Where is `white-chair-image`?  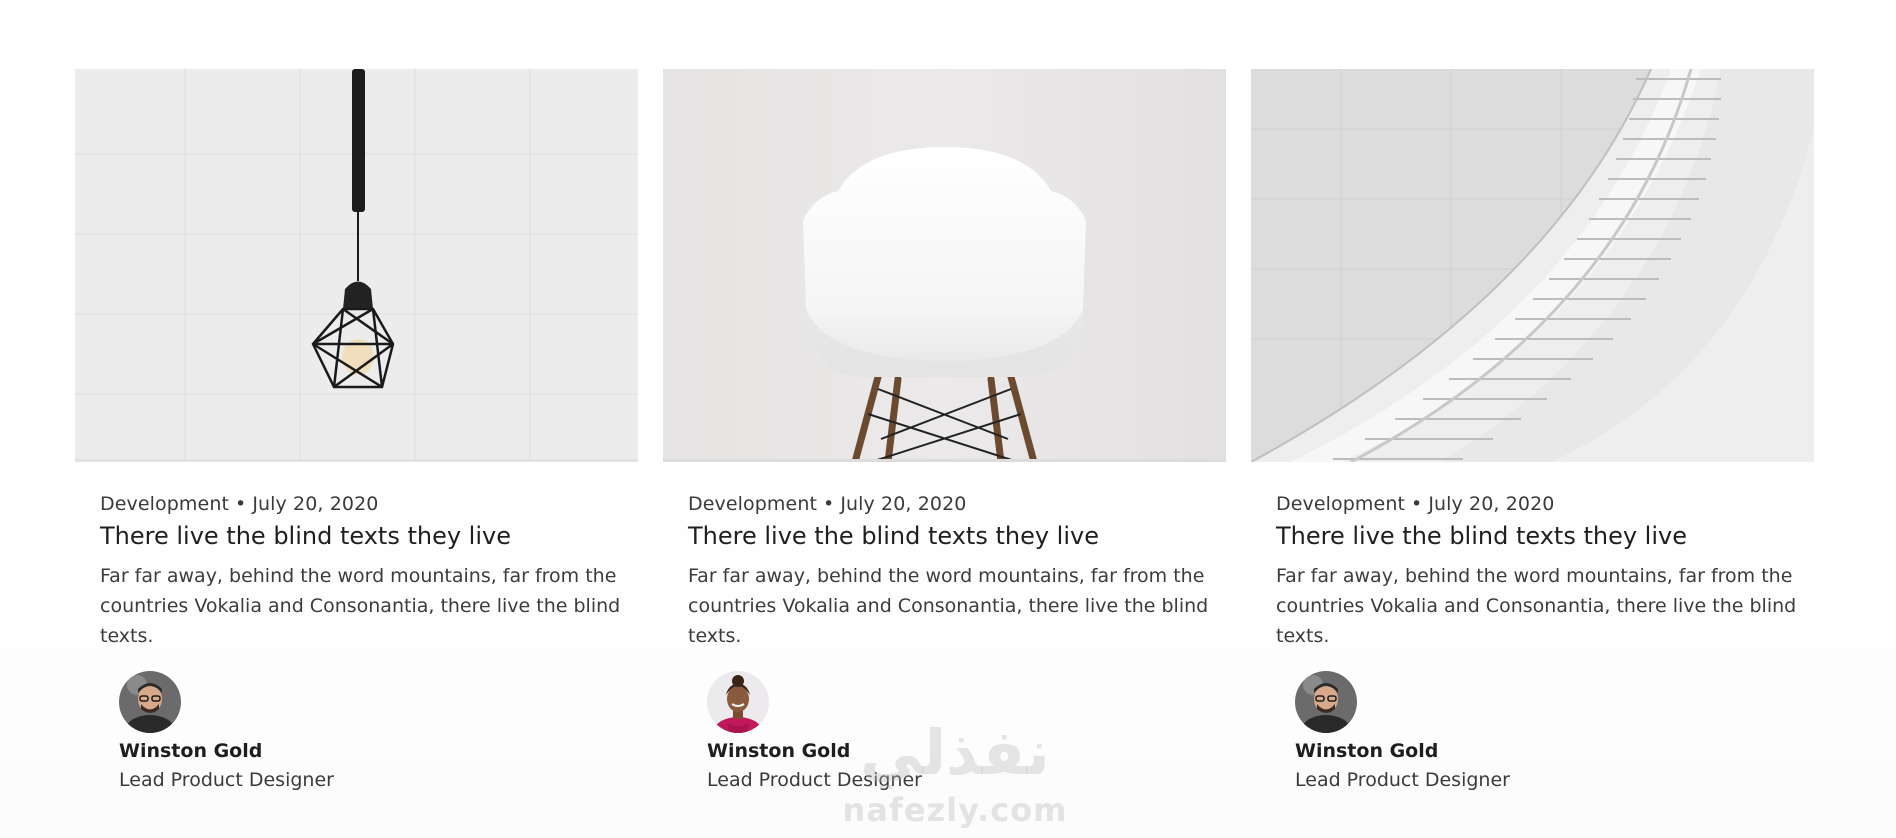 white-chair-image is located at coordinates (944, 265).